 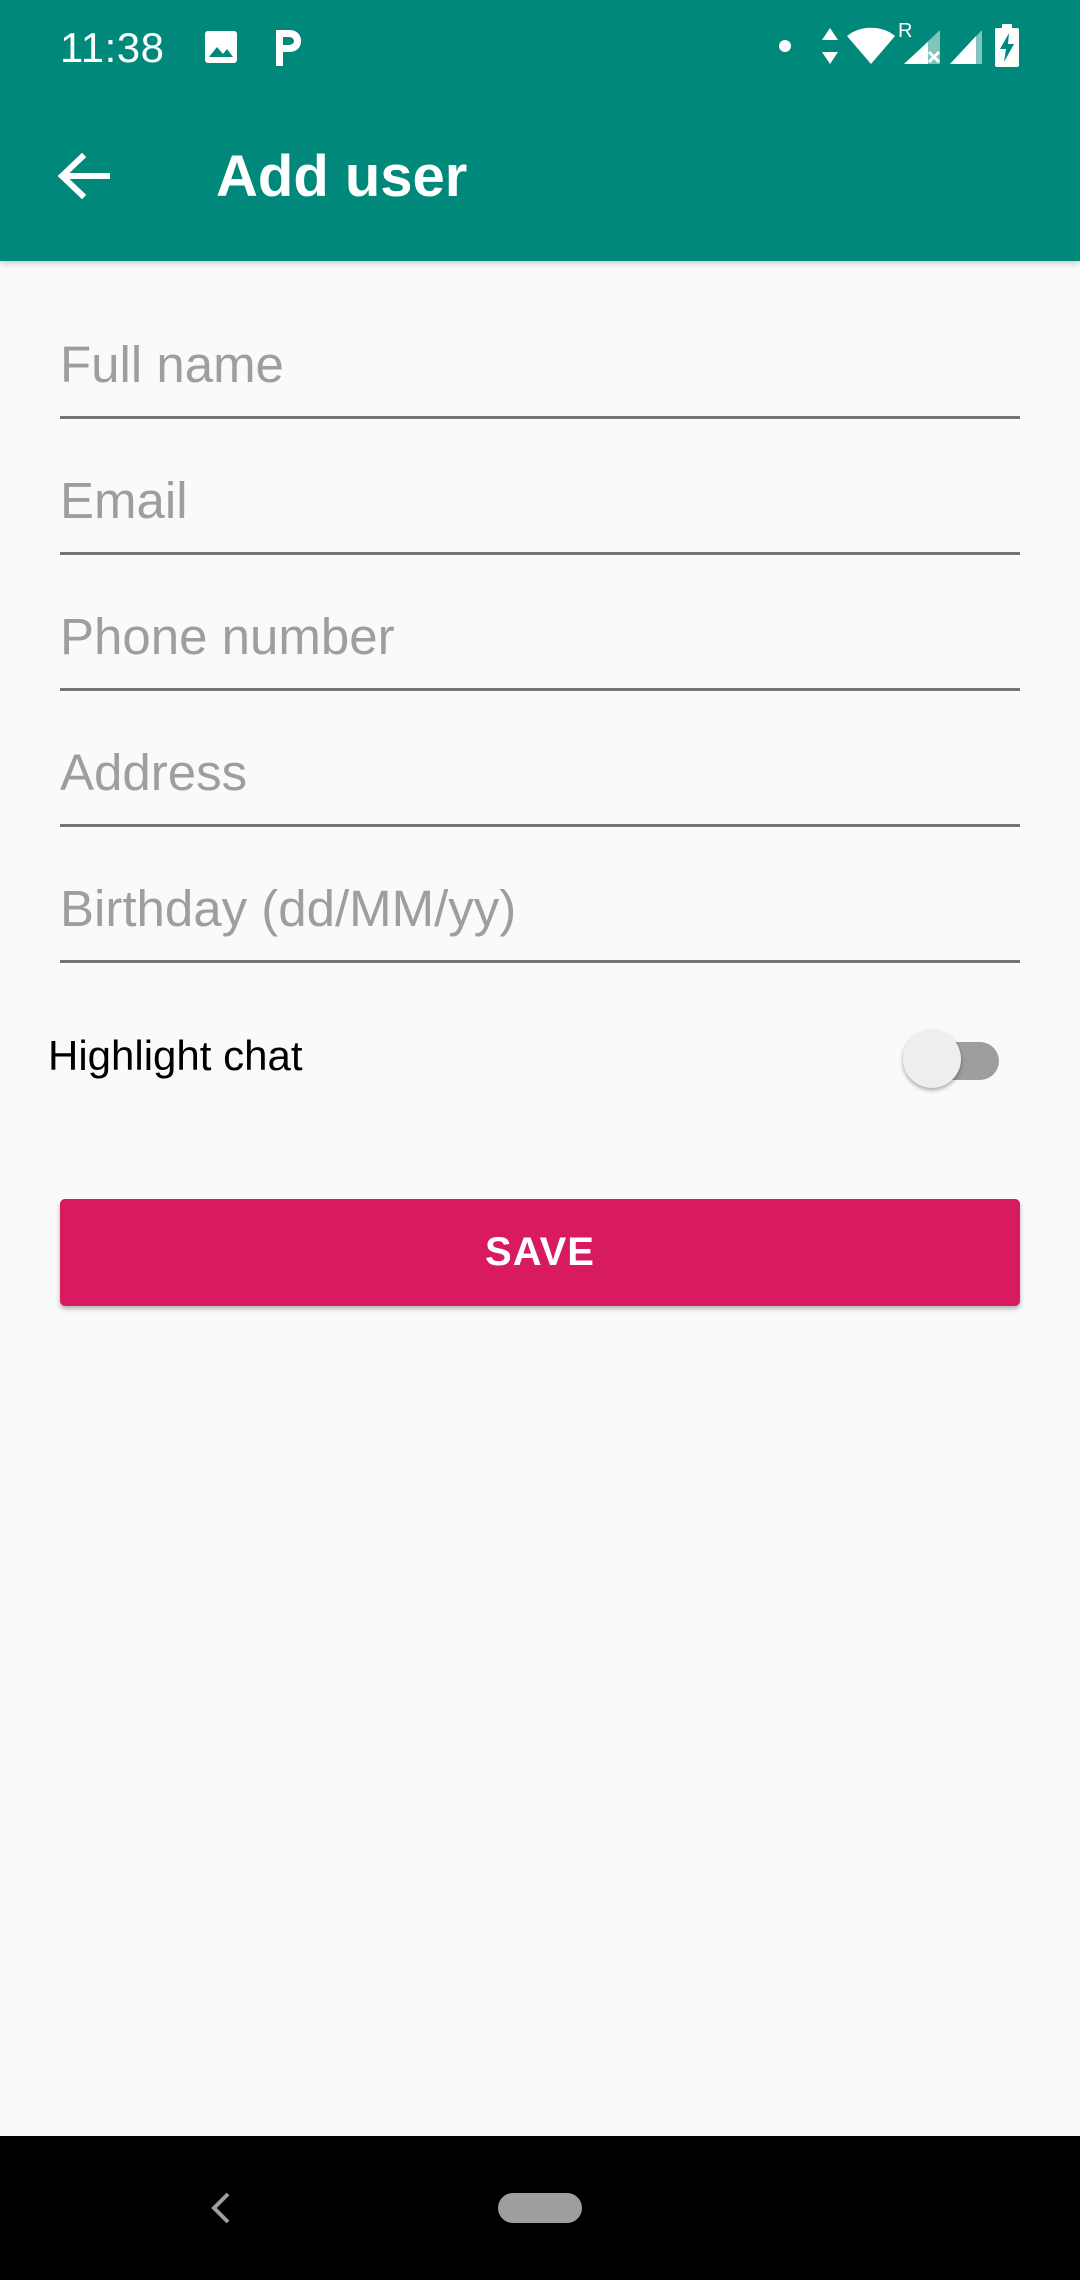 I want to click on highlight-chat-label: Highlight chat, so click(x=175, y=1055).